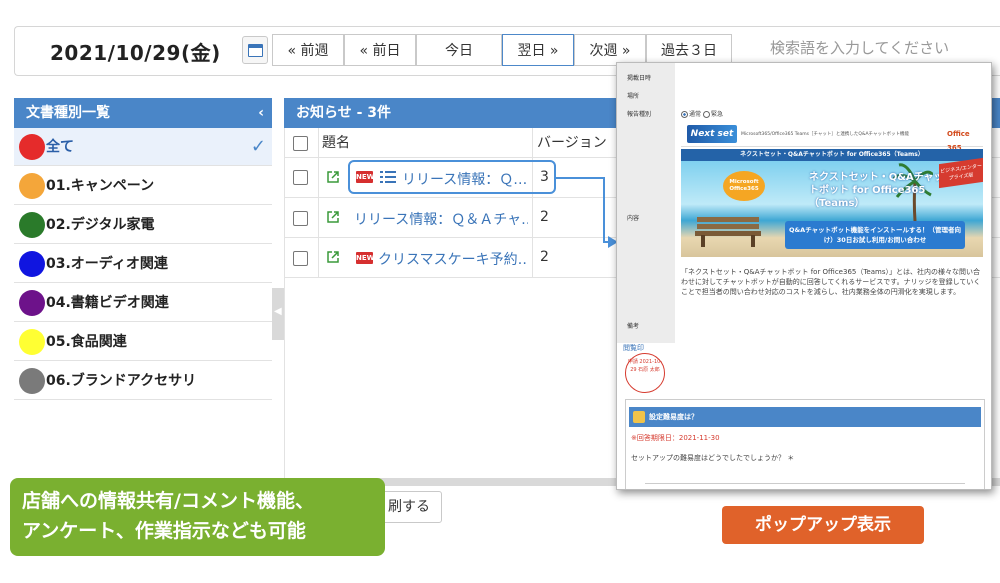  What do you see at coordinates (713, 458) in the screenshot?
I see `survey-question-text: セットアップの難易度はどうでしたでしょうか？ ＊` at bounding box center [713, 458].